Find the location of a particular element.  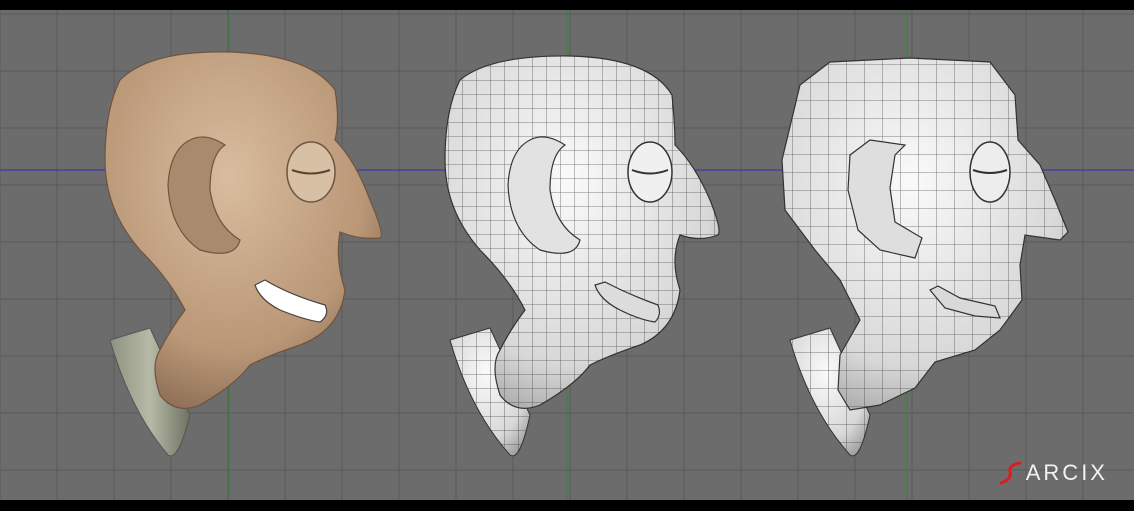

arcix-logo: ARCIX is located at coordinates (1053, 473).